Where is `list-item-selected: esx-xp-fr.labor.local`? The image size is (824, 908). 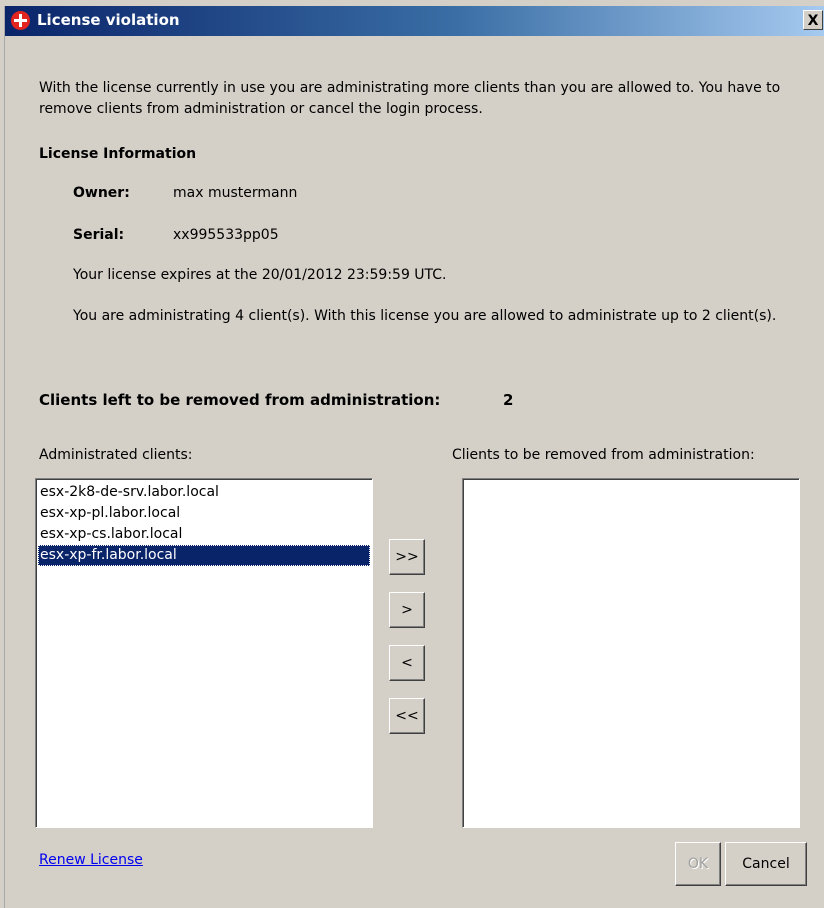
list-item-selected: esx-xp-fr.labor.local is located at coordinates (204, 555).